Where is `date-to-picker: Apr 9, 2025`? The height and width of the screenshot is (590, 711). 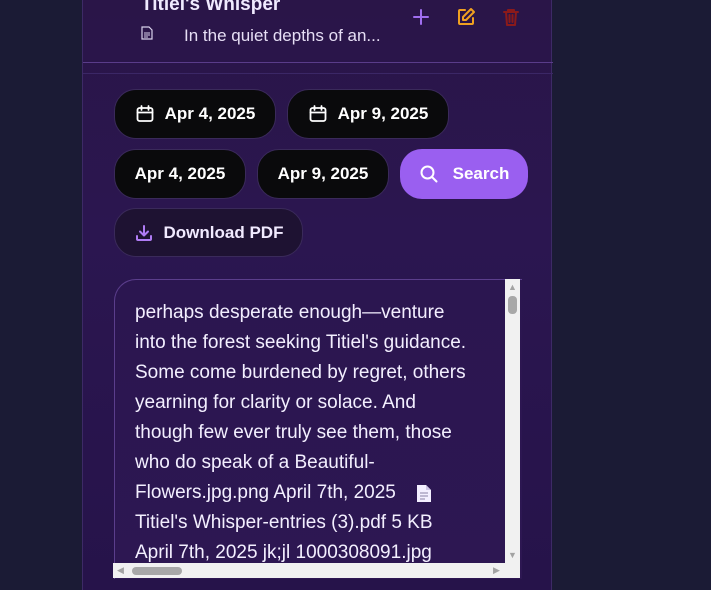 date-to-picker: Apr 9, 2025 is located at coordinates (368, 114).